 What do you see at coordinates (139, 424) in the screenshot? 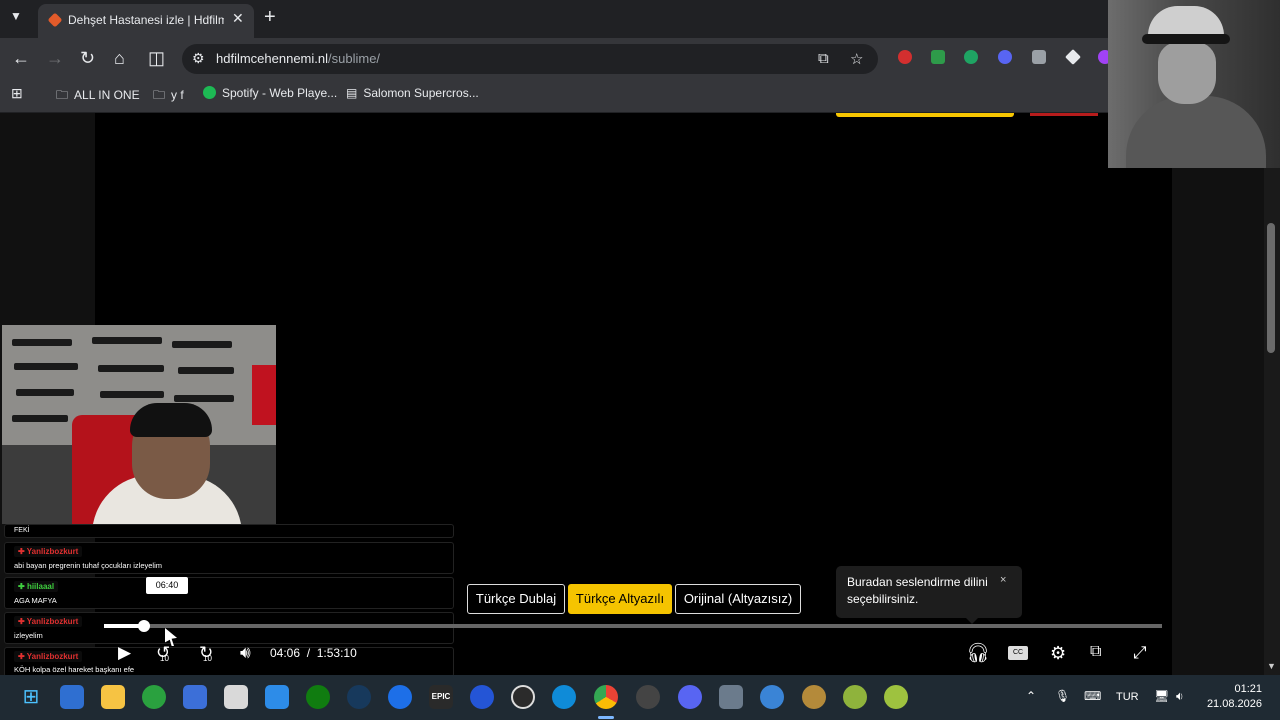
I see `streamer-webcam-overlay` at bounding box center [139, 424].